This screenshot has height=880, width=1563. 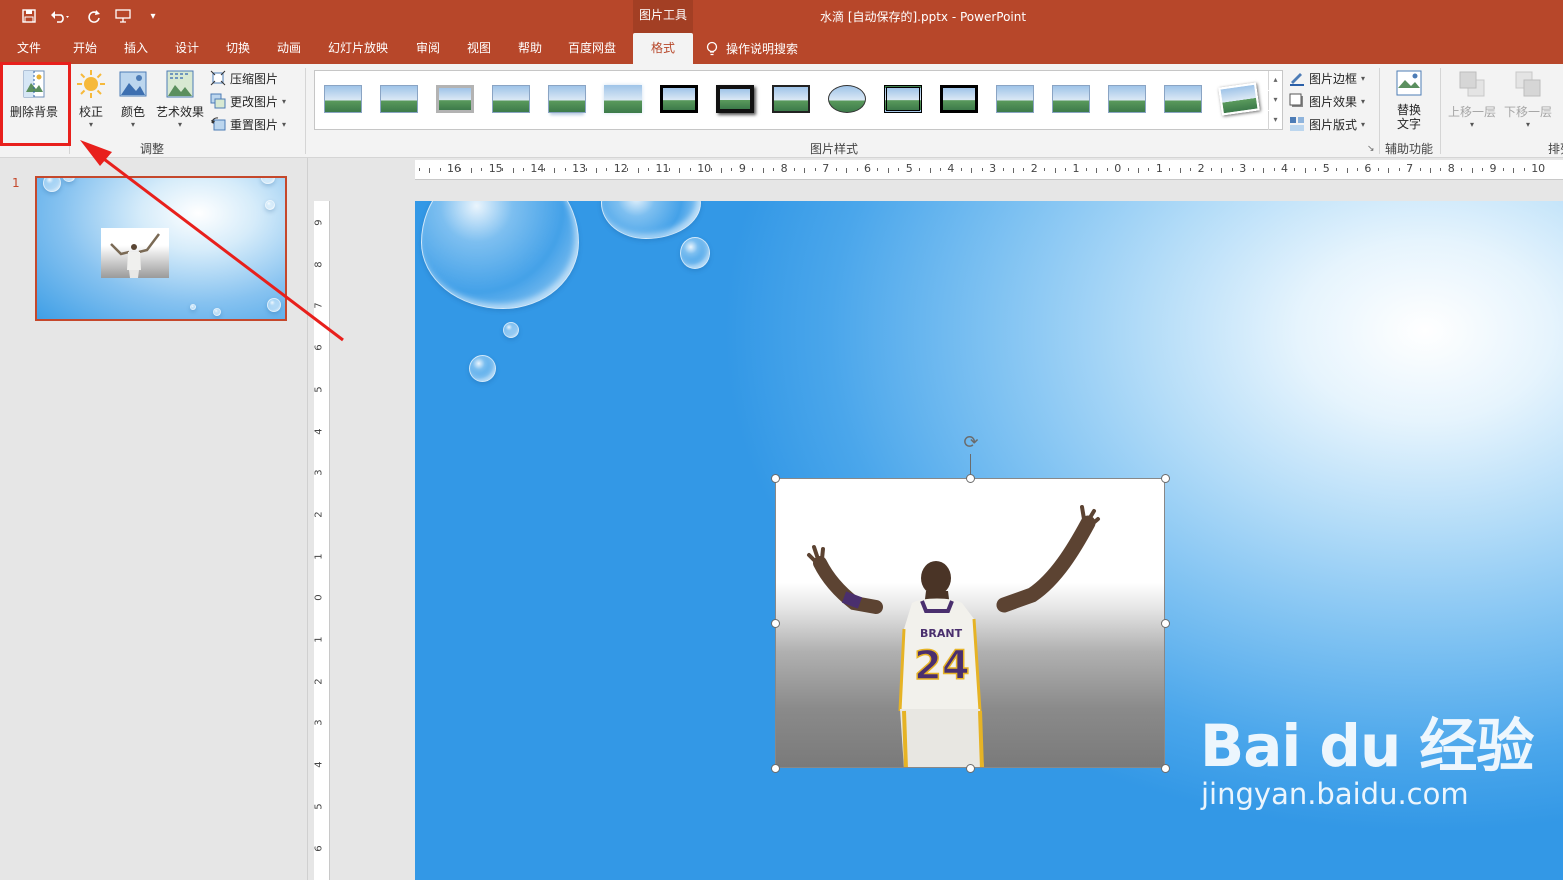 I want to click on resize-handle-bottom, so click(x=970, y=768).